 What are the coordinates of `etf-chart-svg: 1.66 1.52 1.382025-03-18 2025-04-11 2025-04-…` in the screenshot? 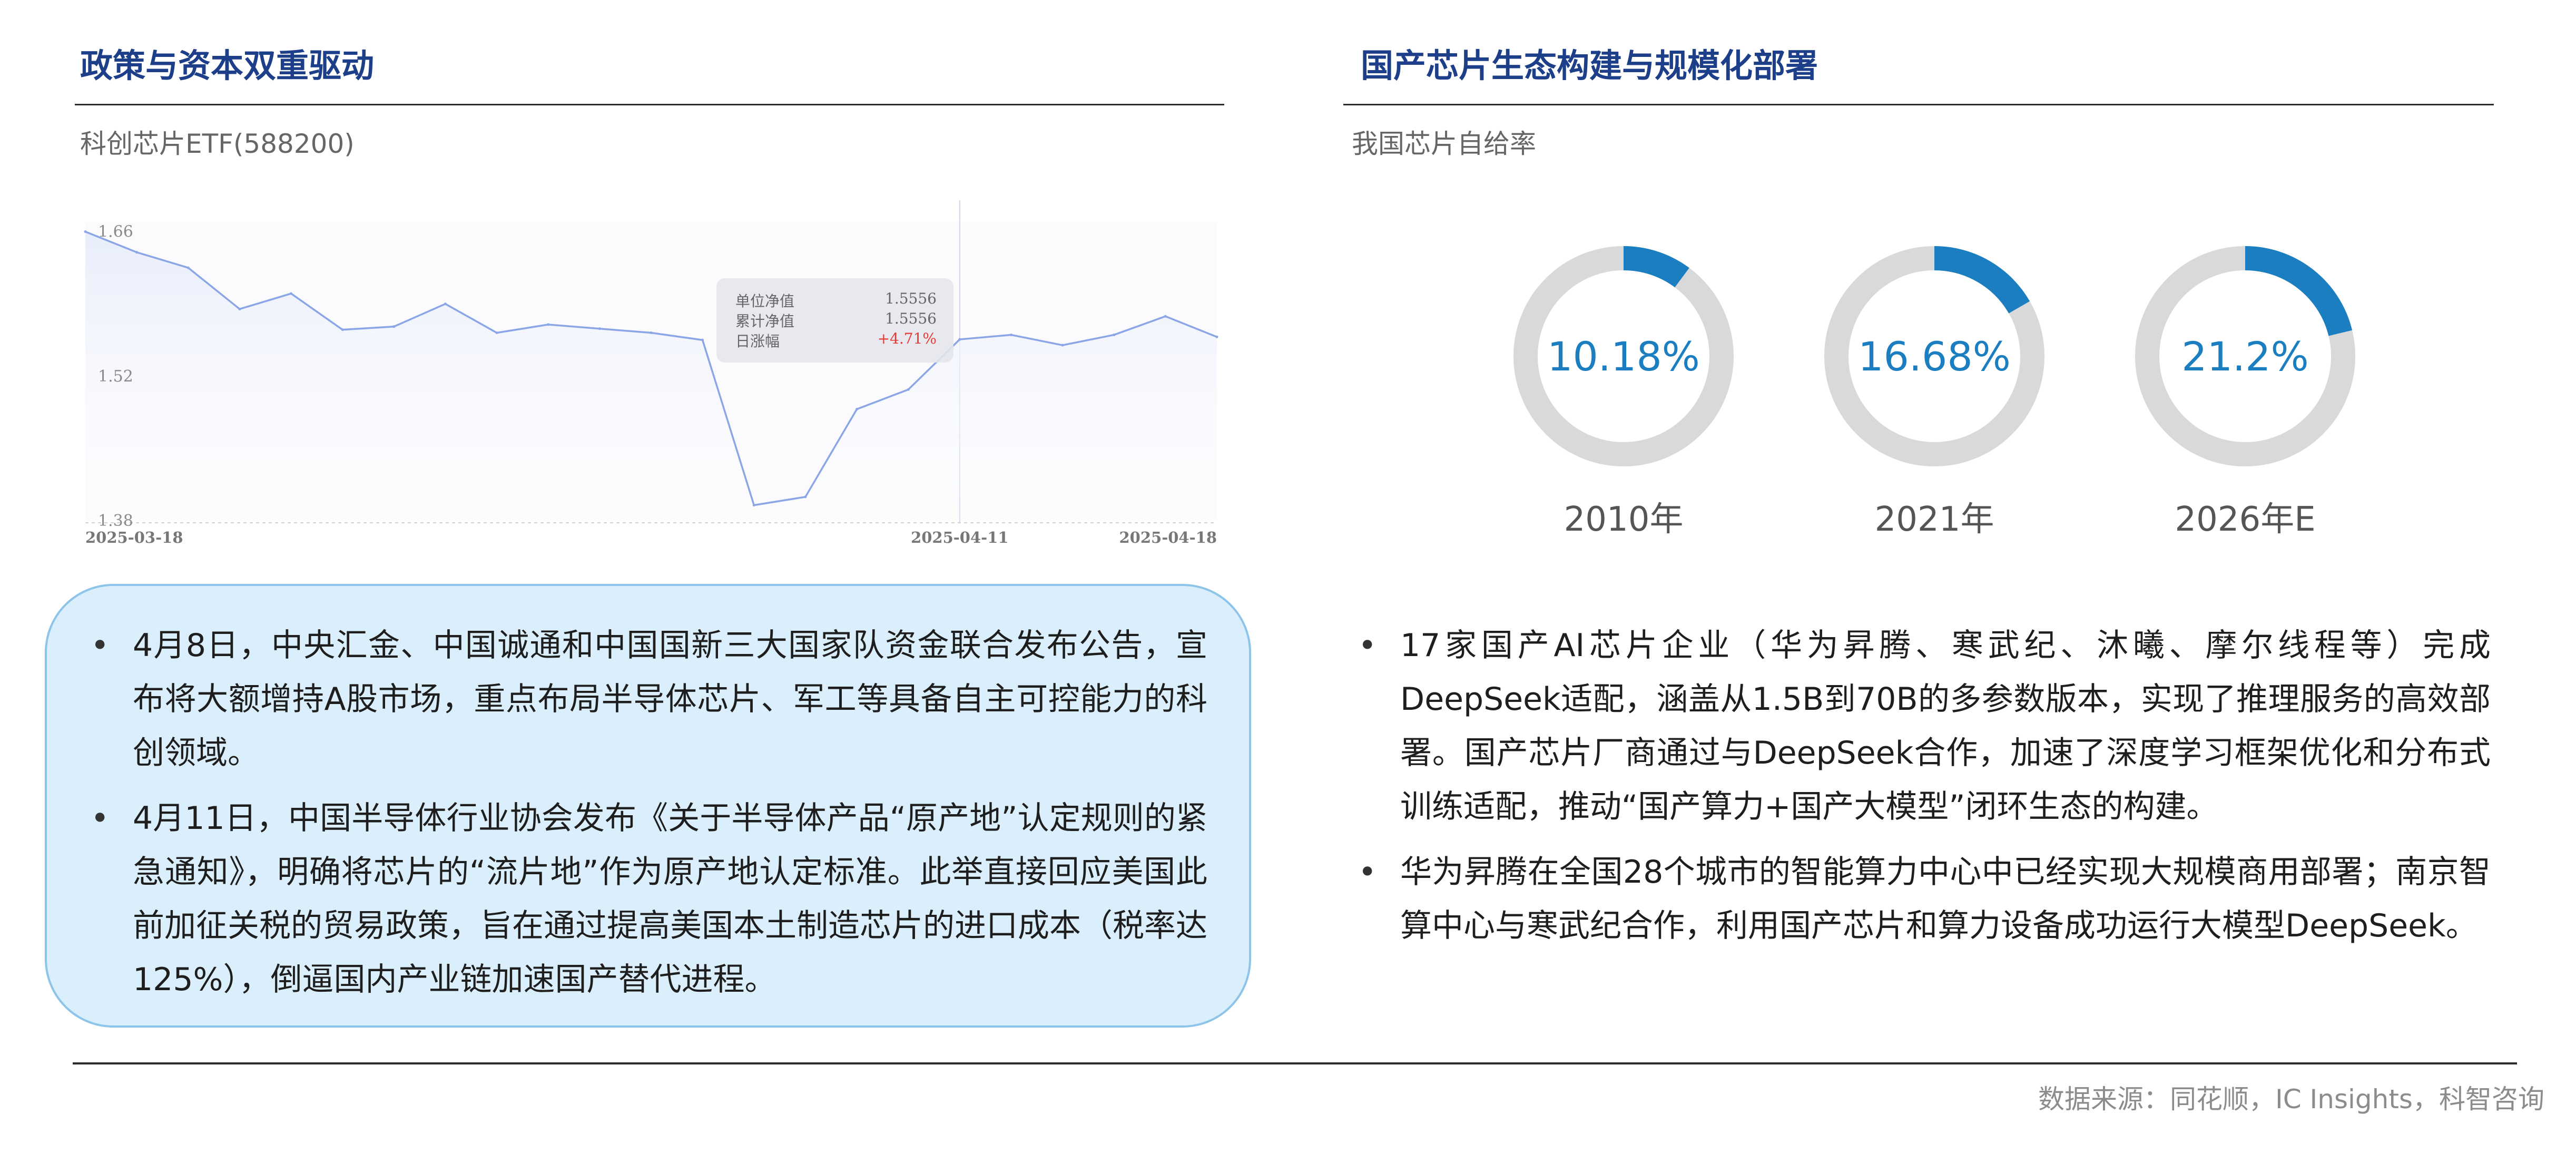 It's located at (651, 373).